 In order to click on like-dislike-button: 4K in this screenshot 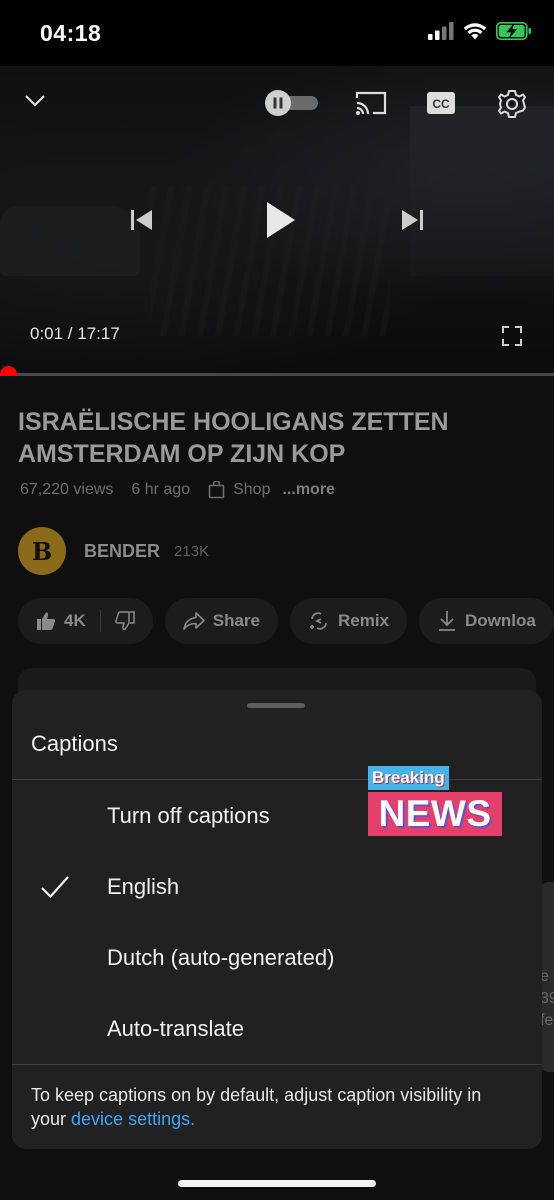, I will do `click(85, 621)`.